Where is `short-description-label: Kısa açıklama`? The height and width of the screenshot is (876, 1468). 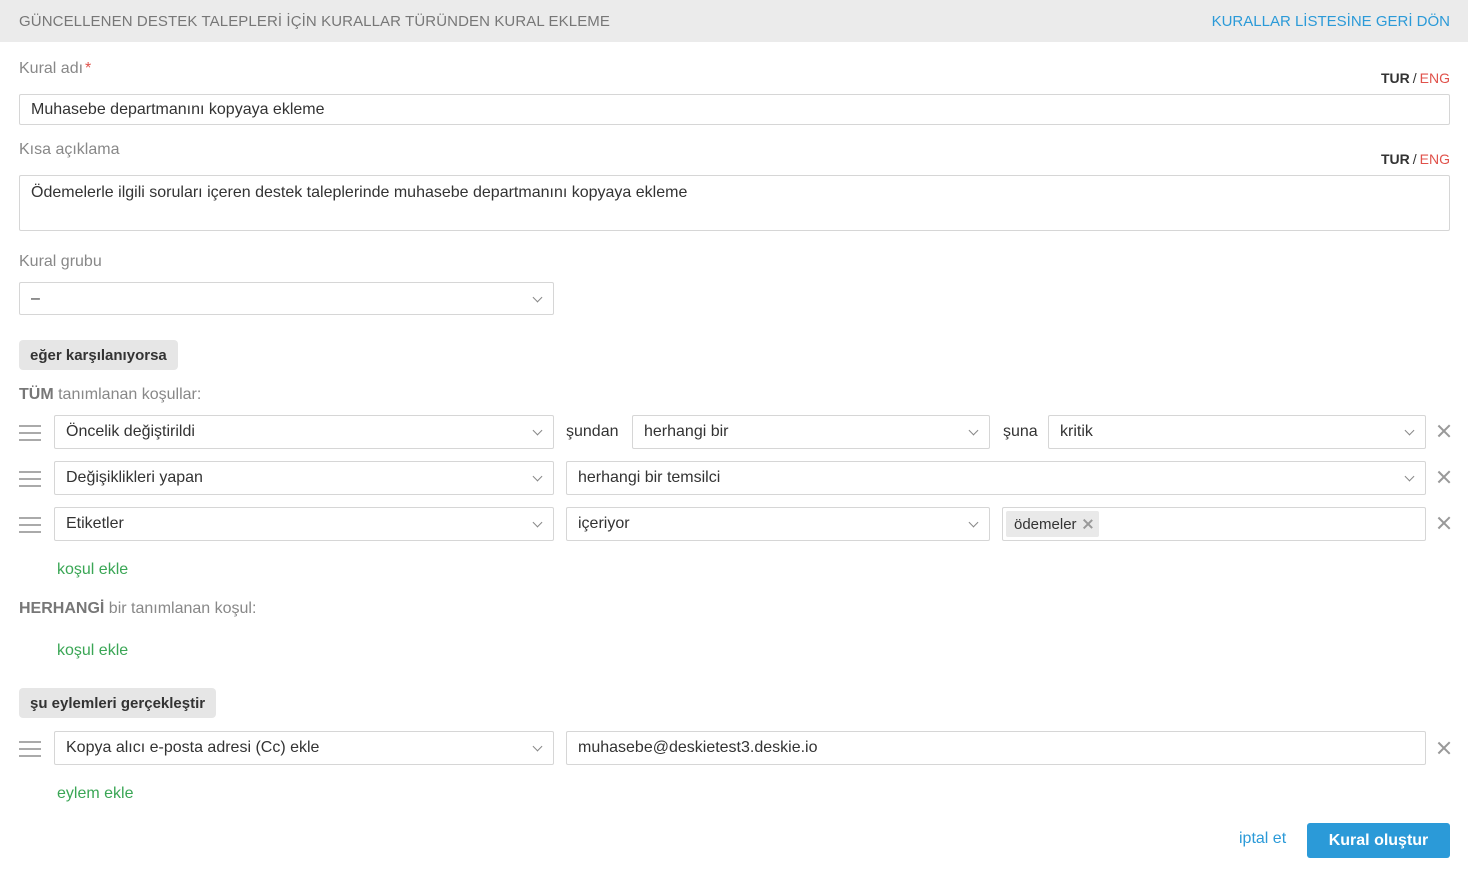
short-description-label: Kısa açıklama is located at coordinates (69, 149).